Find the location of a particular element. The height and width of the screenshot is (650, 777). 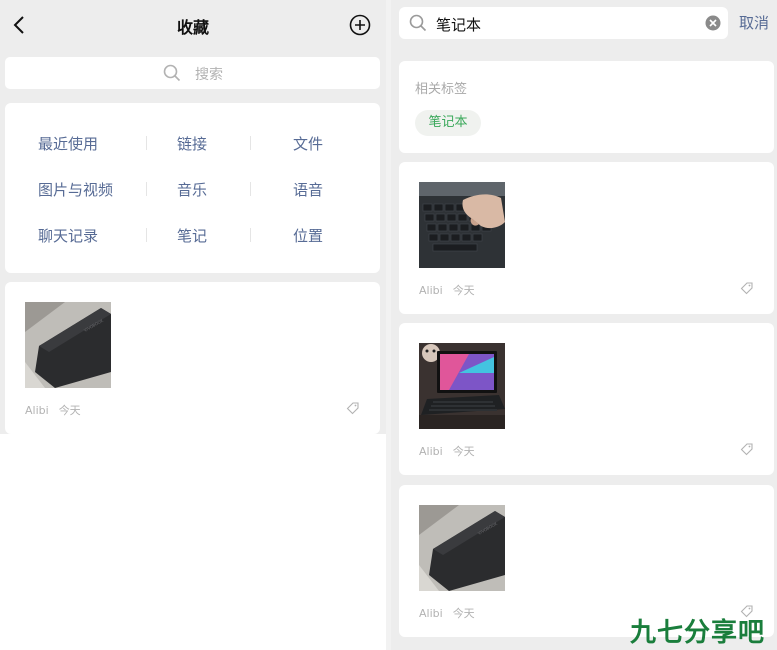

tag-chip: 笔记本 is located at coordinates (448, 123).